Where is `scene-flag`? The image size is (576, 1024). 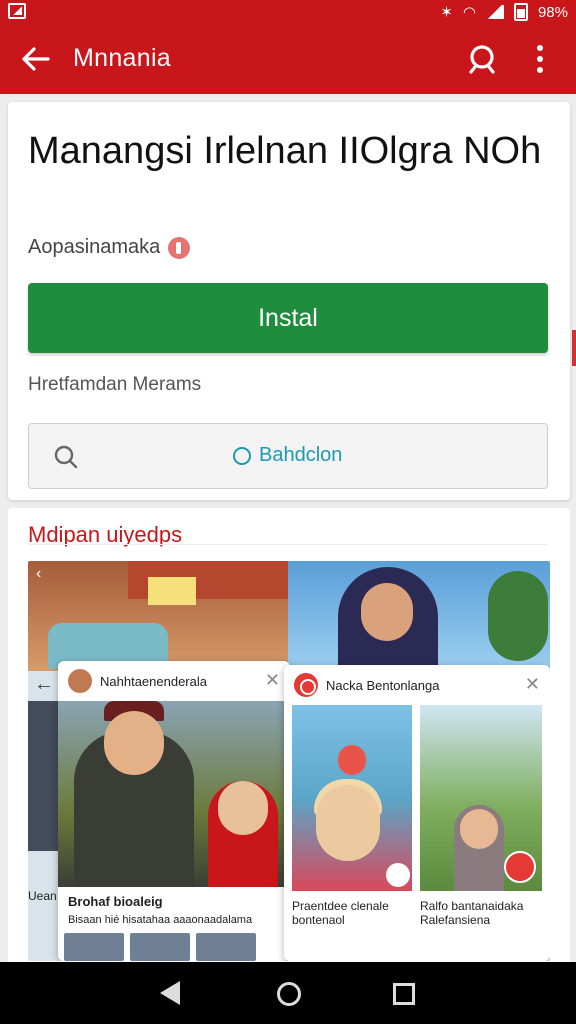 scene-flag is located at coordinates (172, 591).